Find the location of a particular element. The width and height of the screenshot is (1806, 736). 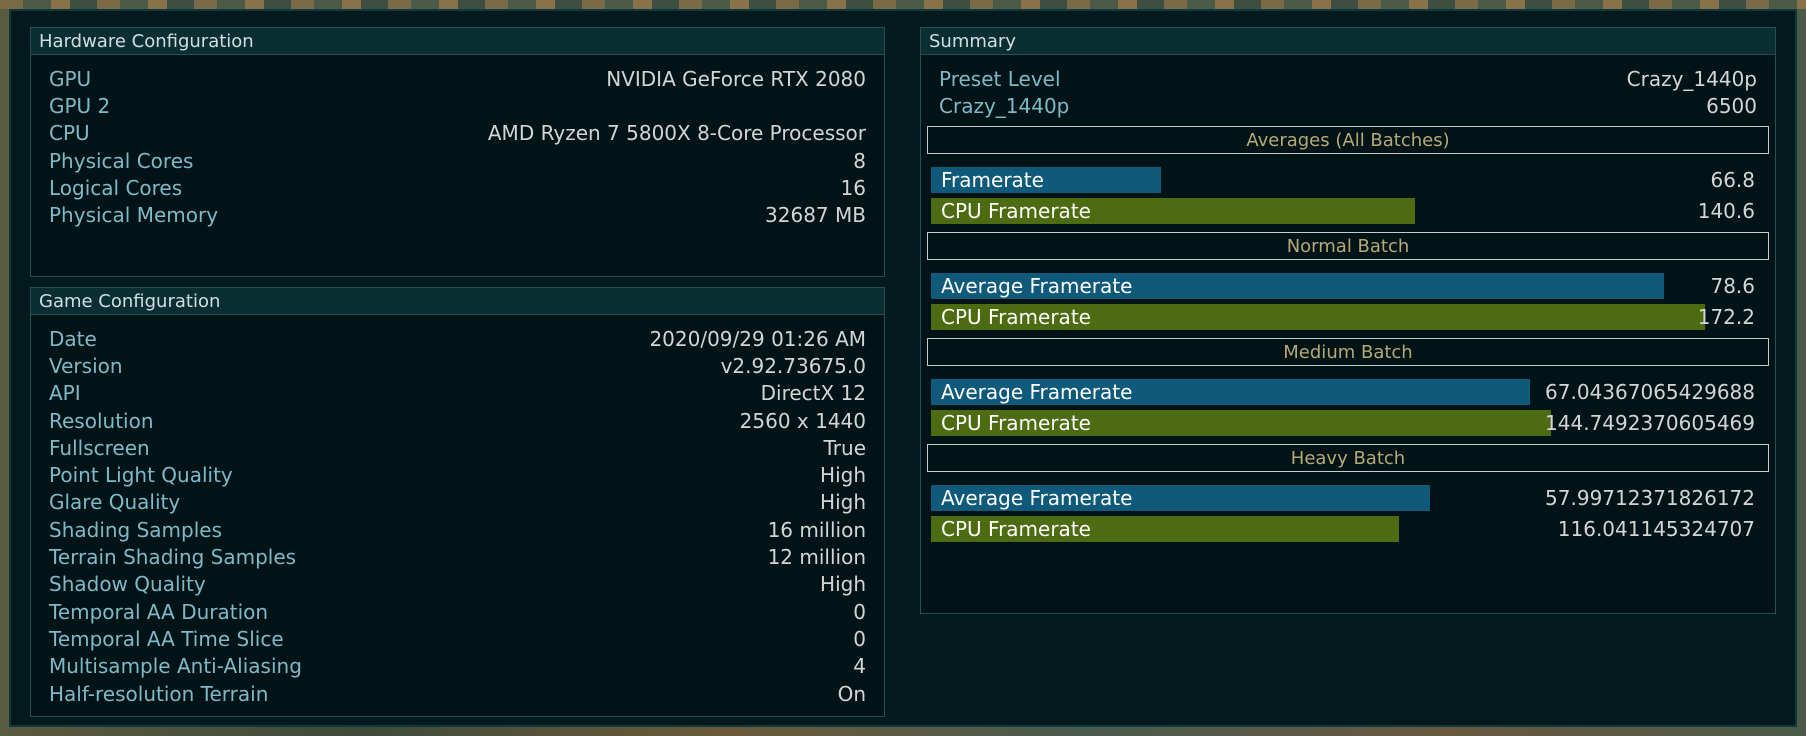

hardware-config-header: Hardware Configuration is located at coordinates (457, 41).